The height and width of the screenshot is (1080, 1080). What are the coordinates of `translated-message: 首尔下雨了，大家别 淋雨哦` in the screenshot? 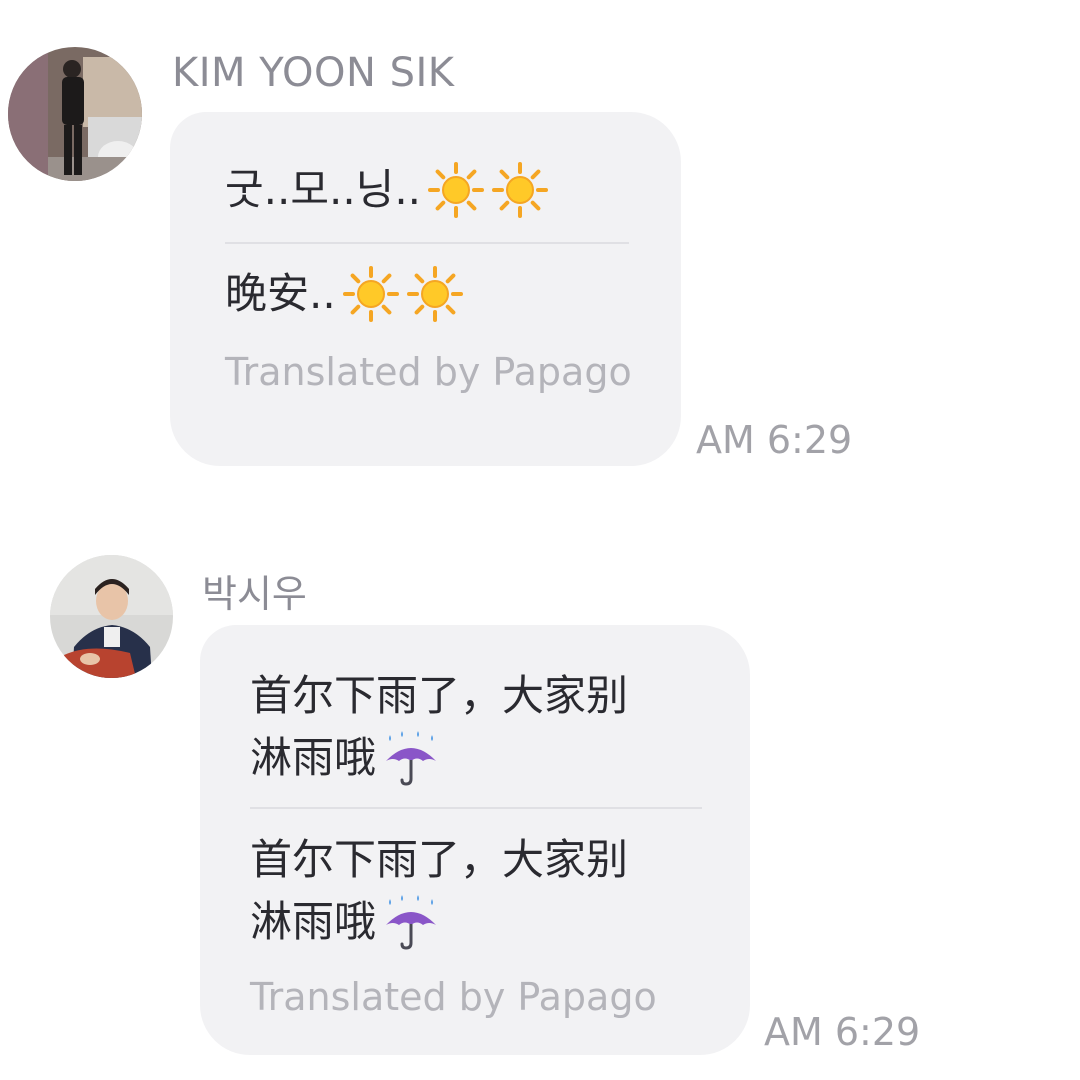 It's located at (500, 891).